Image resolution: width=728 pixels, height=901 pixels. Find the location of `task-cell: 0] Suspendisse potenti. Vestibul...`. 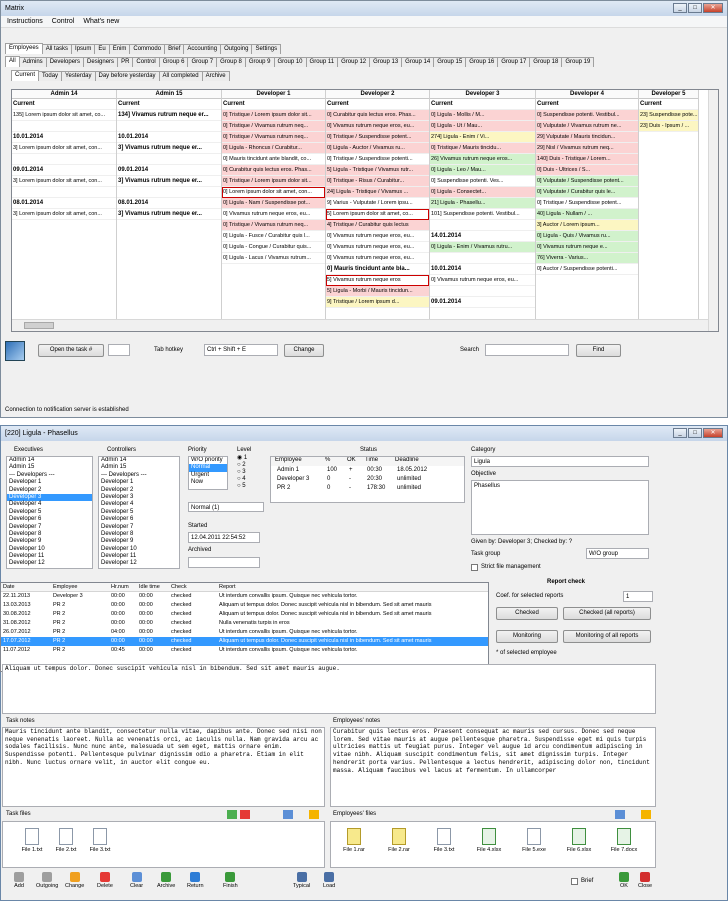

task-cell: 0] Suspendisse potenti. Vestibul... is located at coordinates (587, 115).